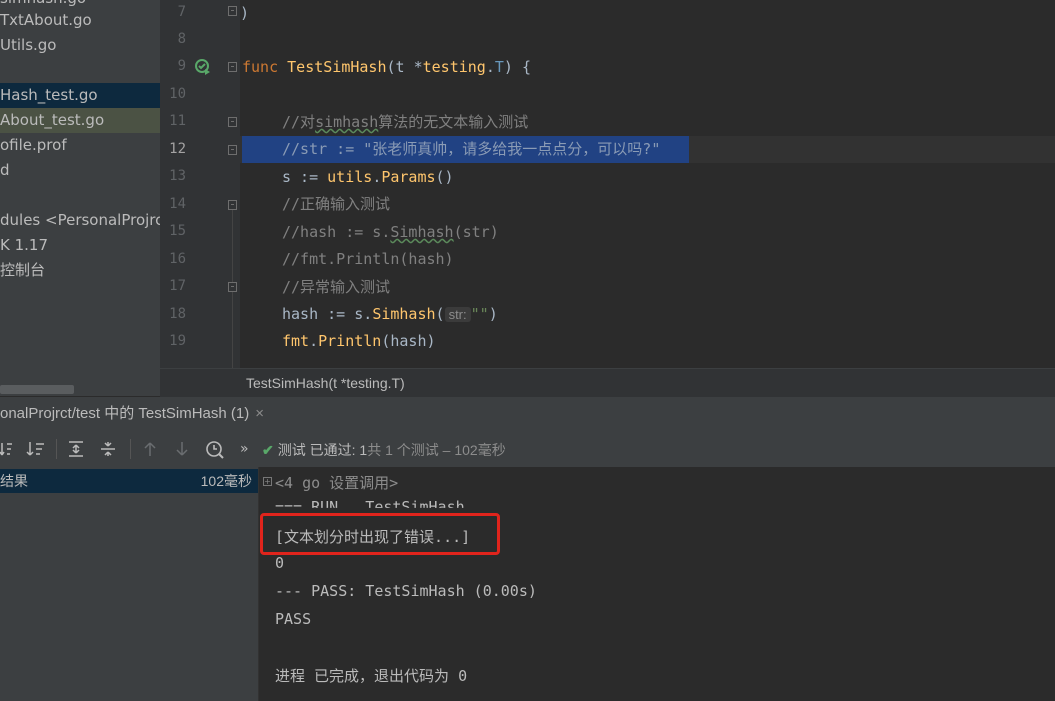 Image resolution: width=1055 pixels, height=701 pixels. I want to click on horizontal-scrollbar, so click(37, 389).